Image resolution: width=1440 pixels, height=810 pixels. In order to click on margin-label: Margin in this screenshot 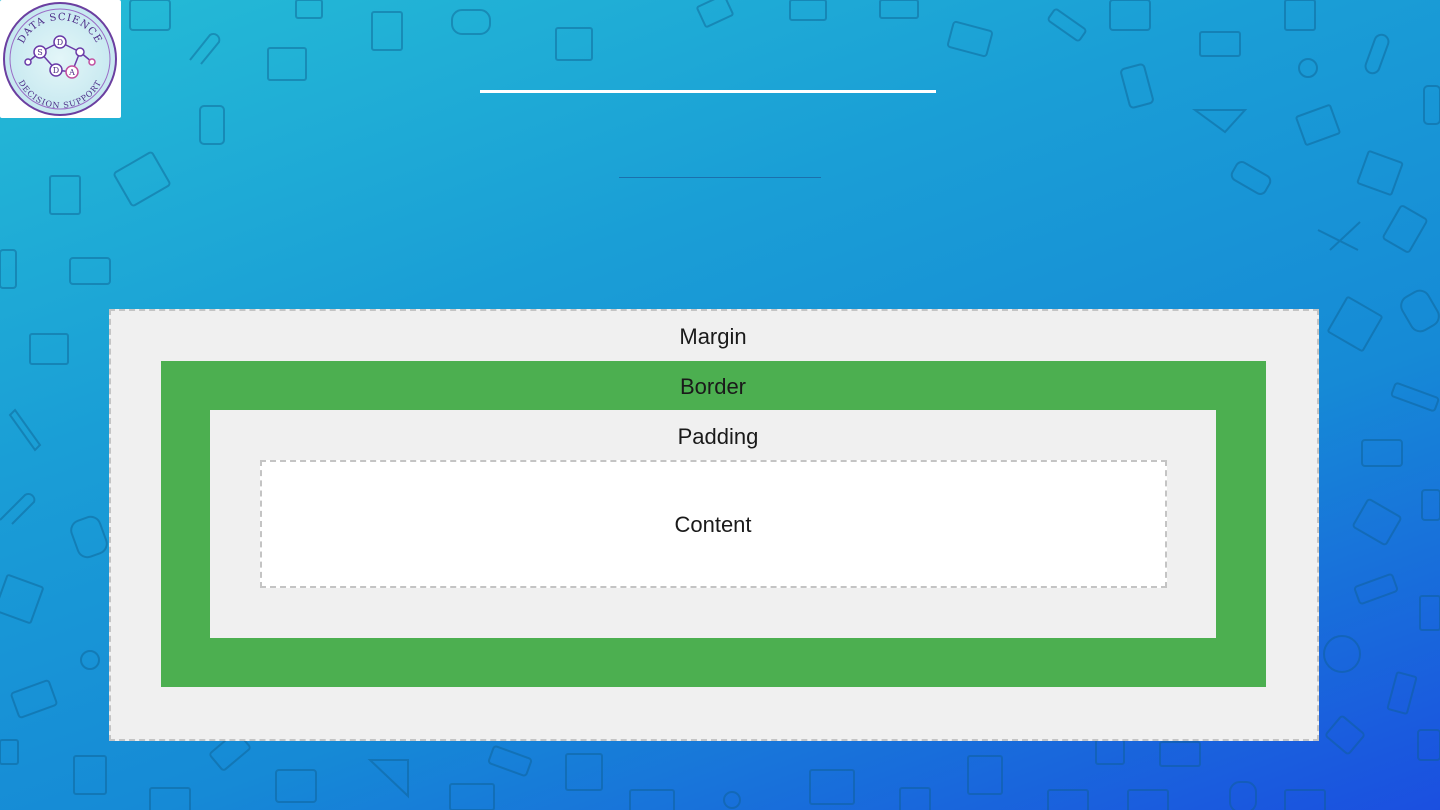, I will do `click(713, 336)`.